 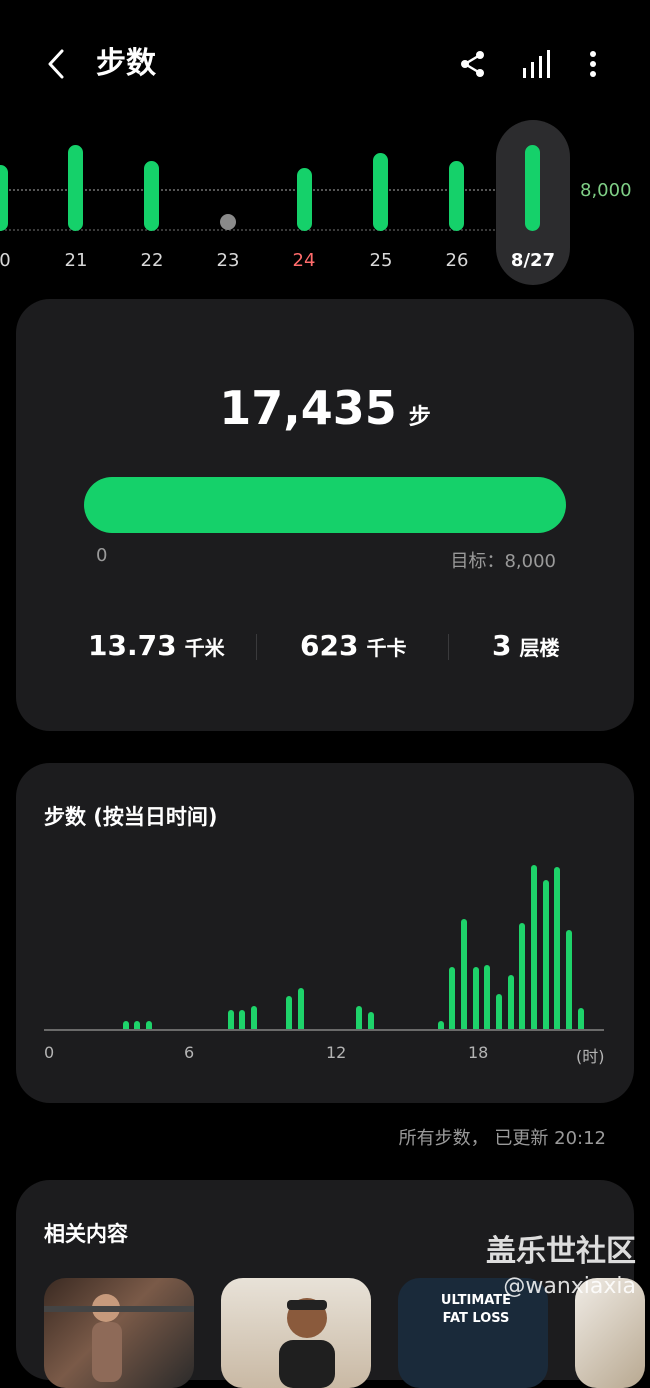 I want to click on chart-view-button, so click(x=536, y=64).